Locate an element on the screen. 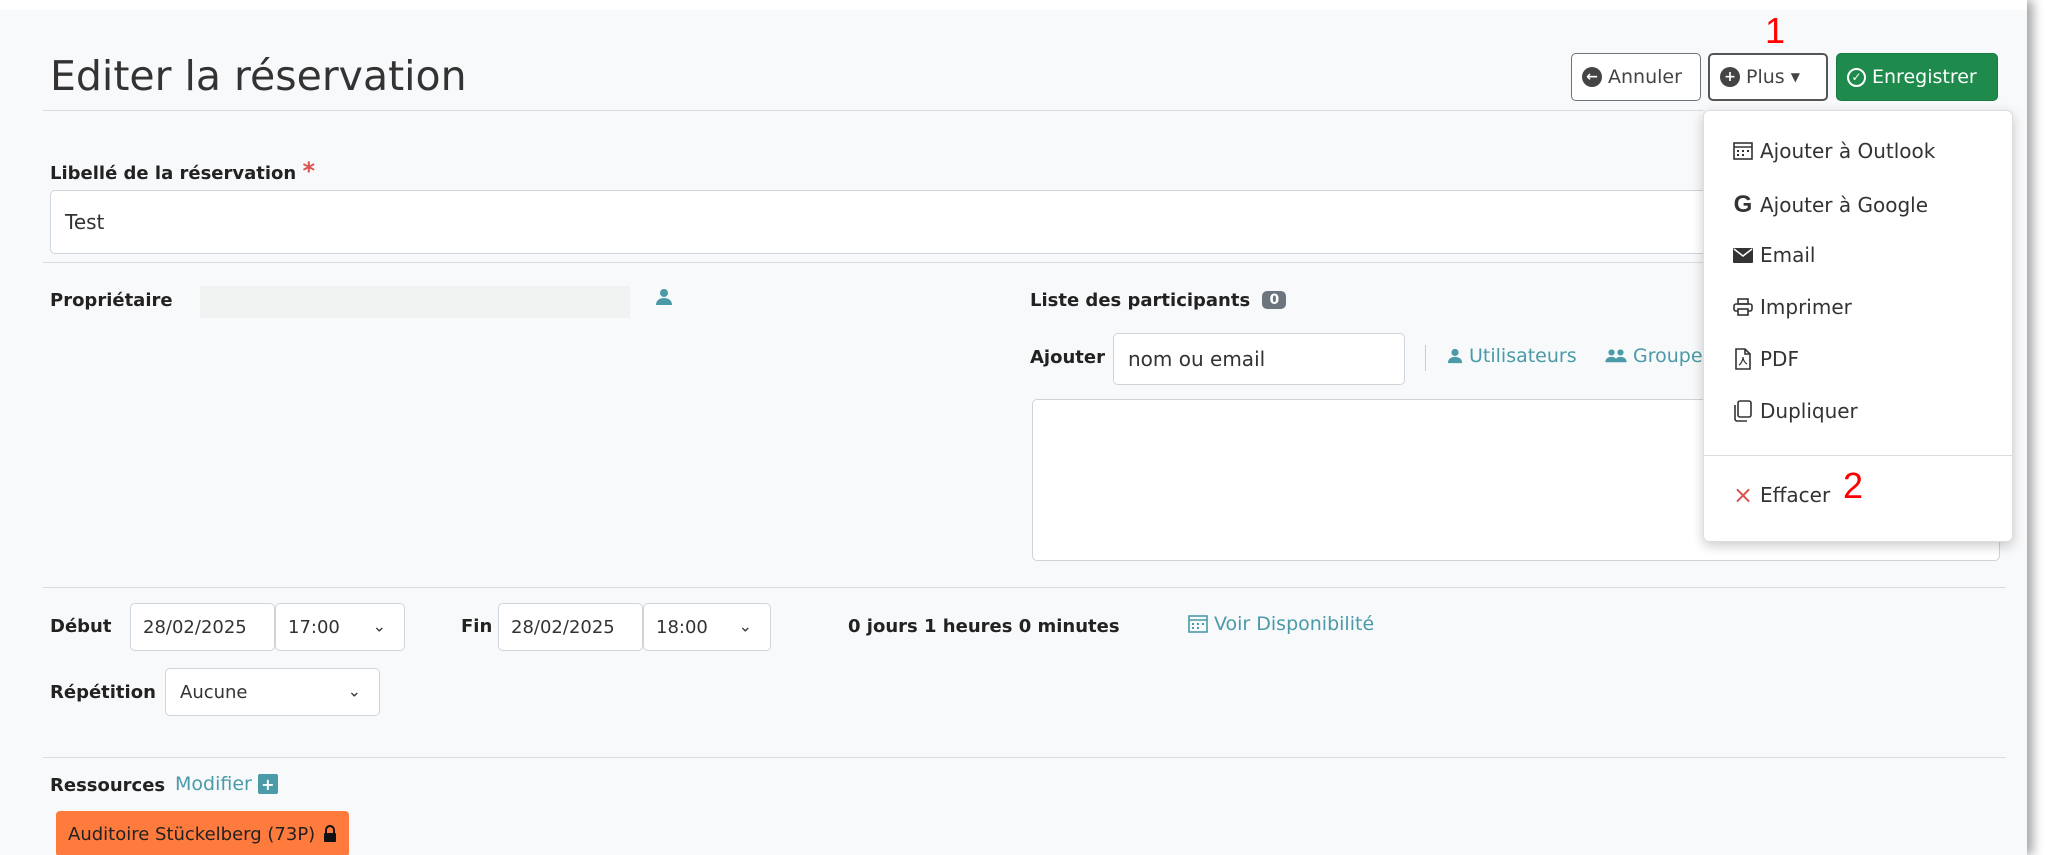 This screenshot has height=855, width=2047. menu-item-google: G Ajouter à Google is located at coordinates (1830, 205).